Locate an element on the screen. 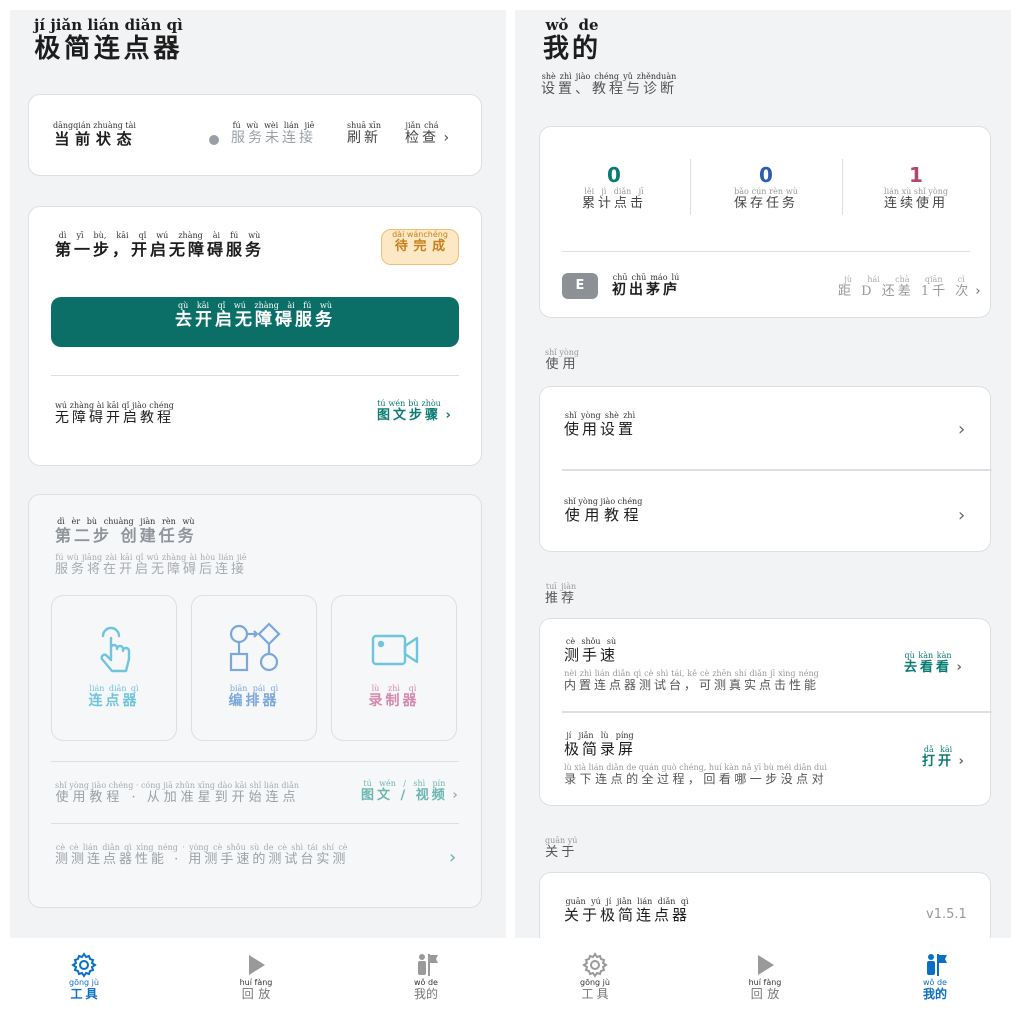  tutorial-steps-link: 图文步骤tú wén bù zhòu › is located at coordinates (414, 411).